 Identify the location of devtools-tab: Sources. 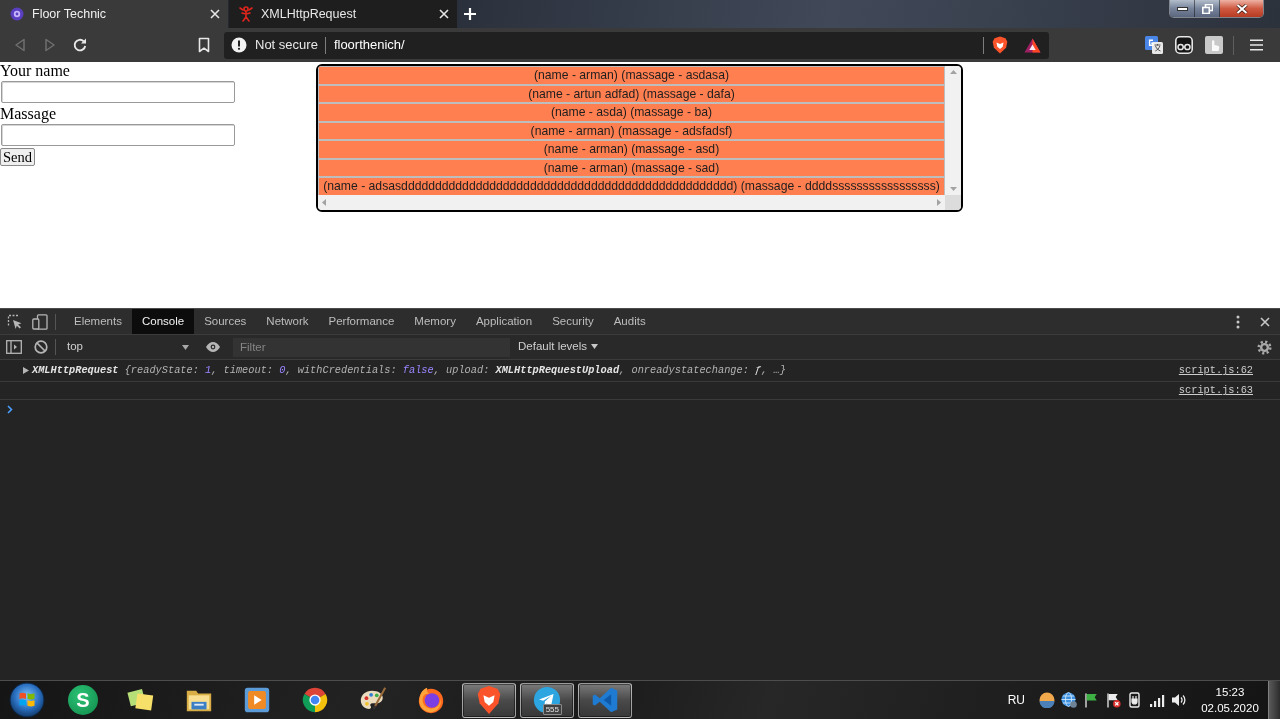
(225, 321).